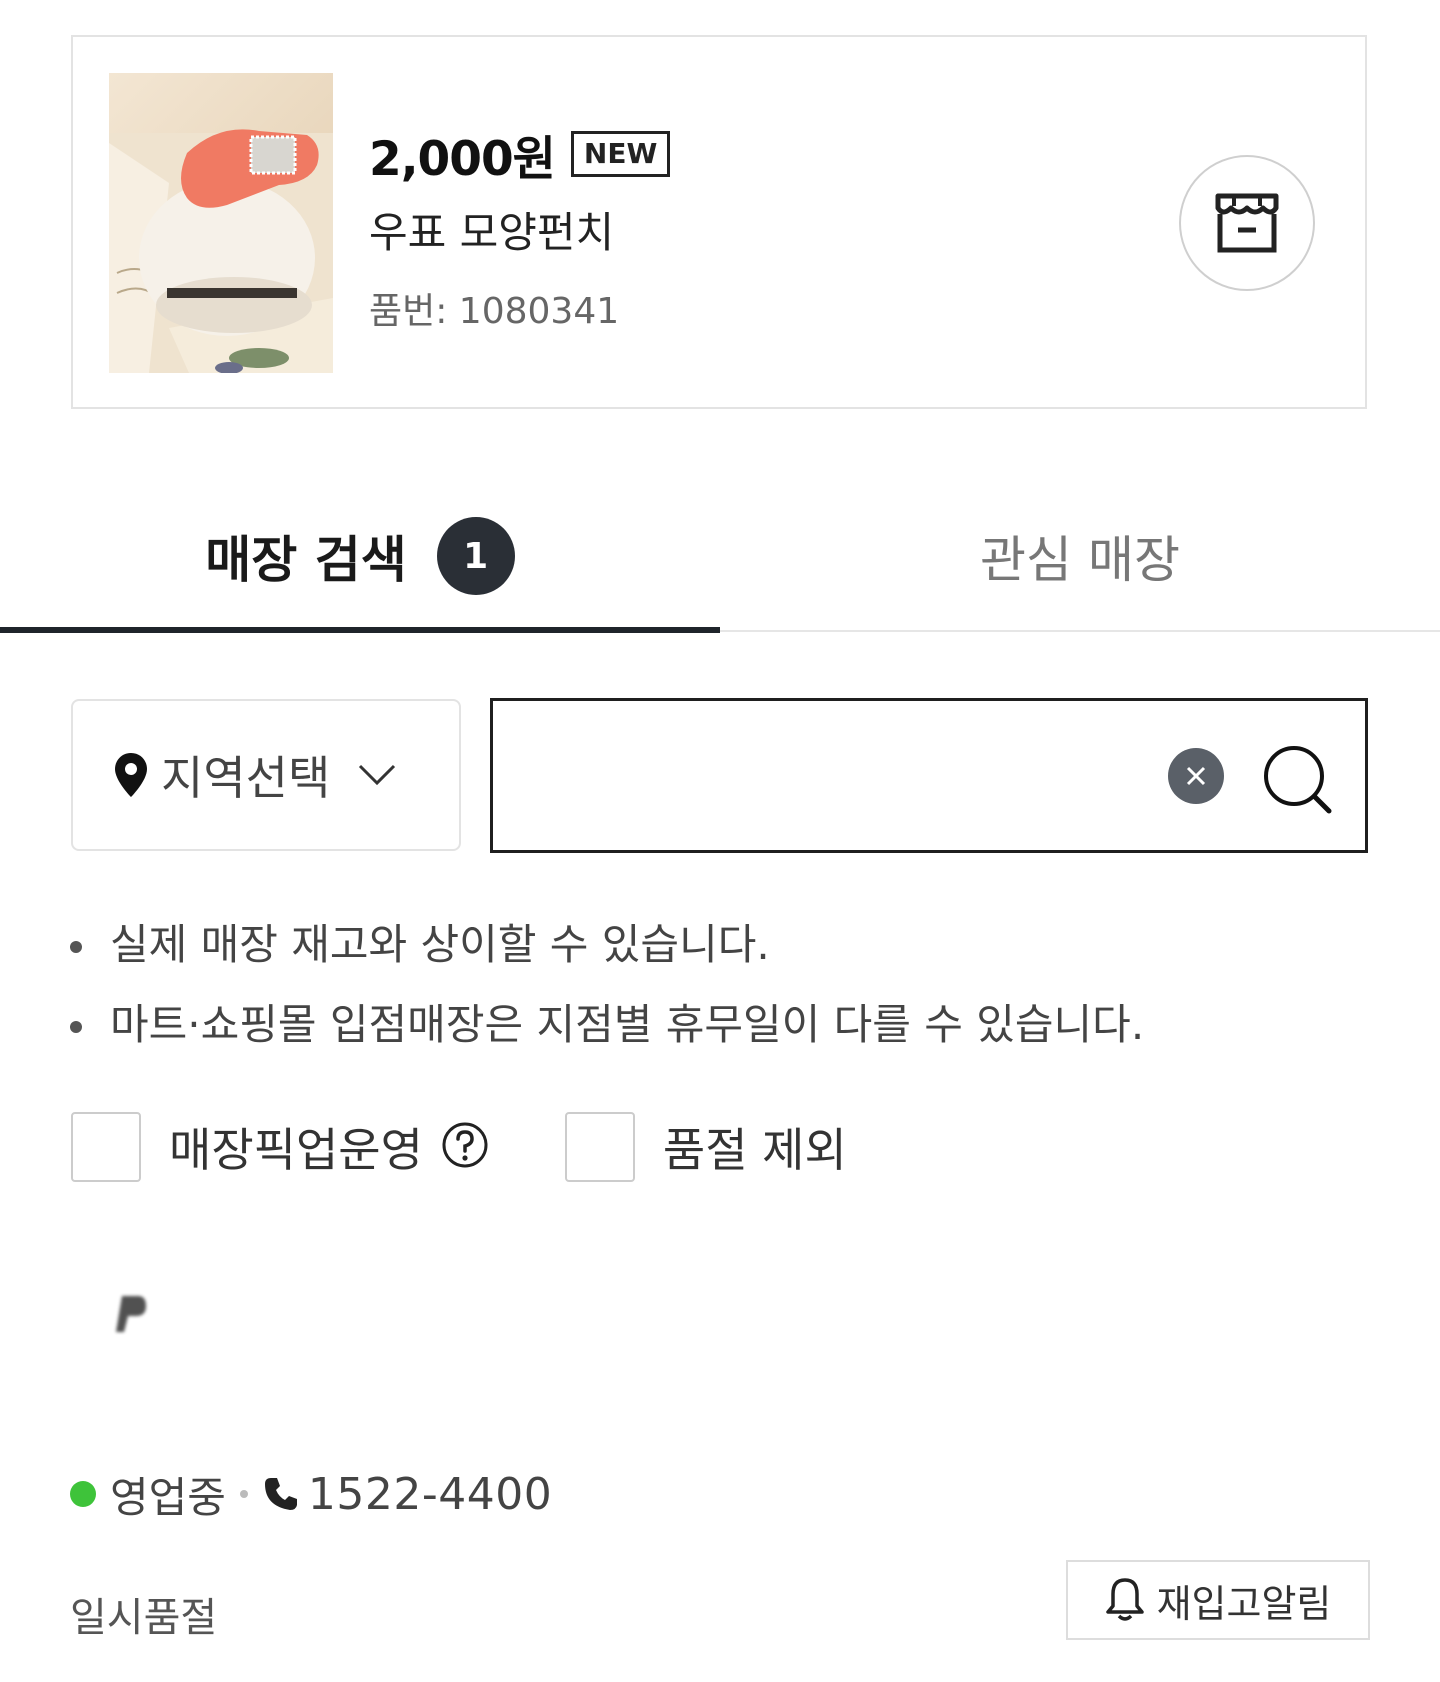 This screenshot has height=1682, width=1440. I want to click on store-button, so click(1247, 223).